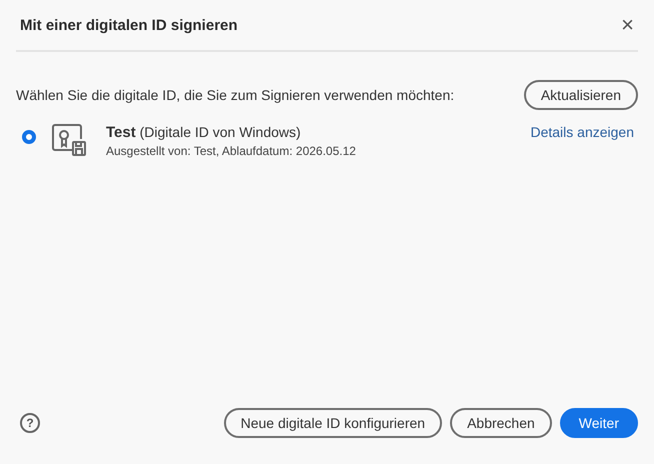 This screenshot has width=654, height=464. I want to click on continue-button: Weiter, so click(599, 423).